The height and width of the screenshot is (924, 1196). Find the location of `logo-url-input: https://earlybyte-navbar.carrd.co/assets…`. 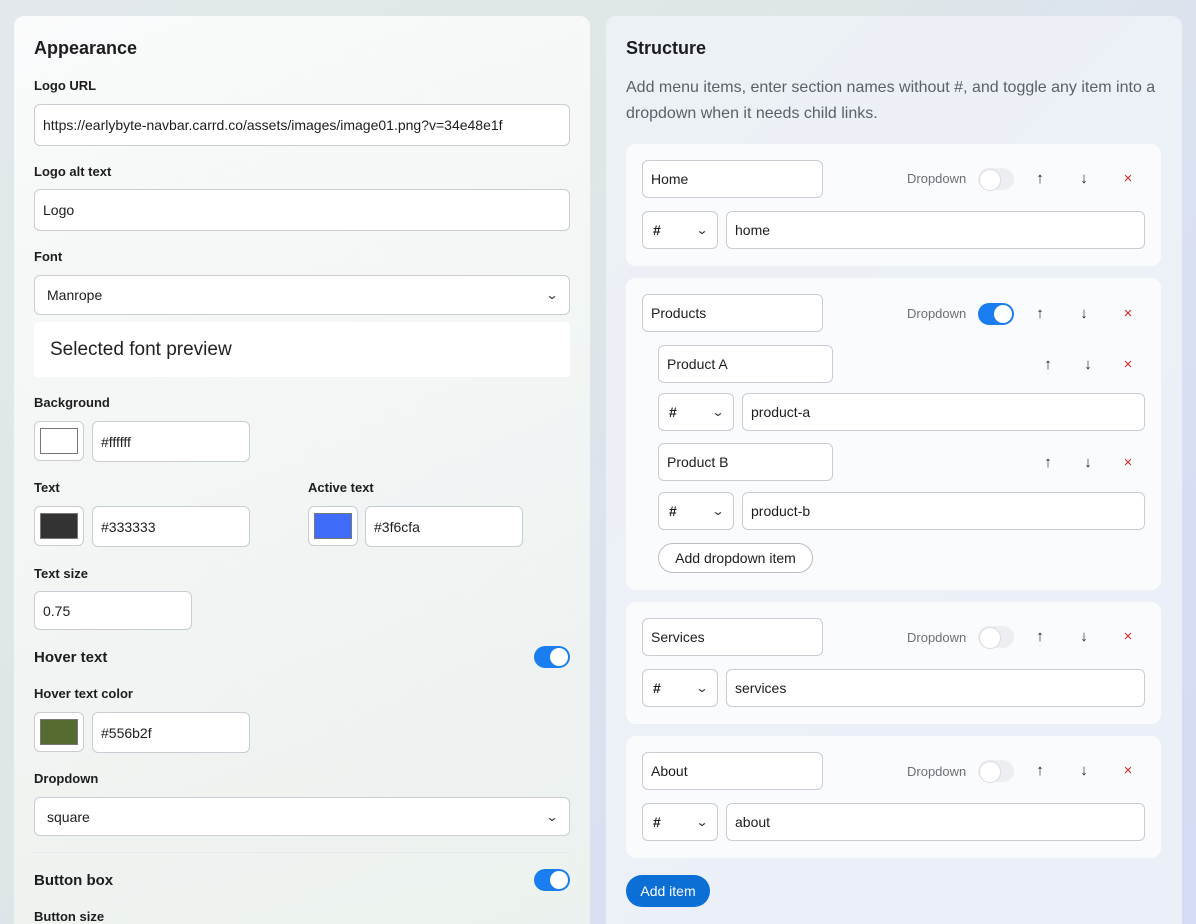

logo-url-input: https://earlybyte-navbar.carrd.co/assets… is located at coordinates (302, 125).